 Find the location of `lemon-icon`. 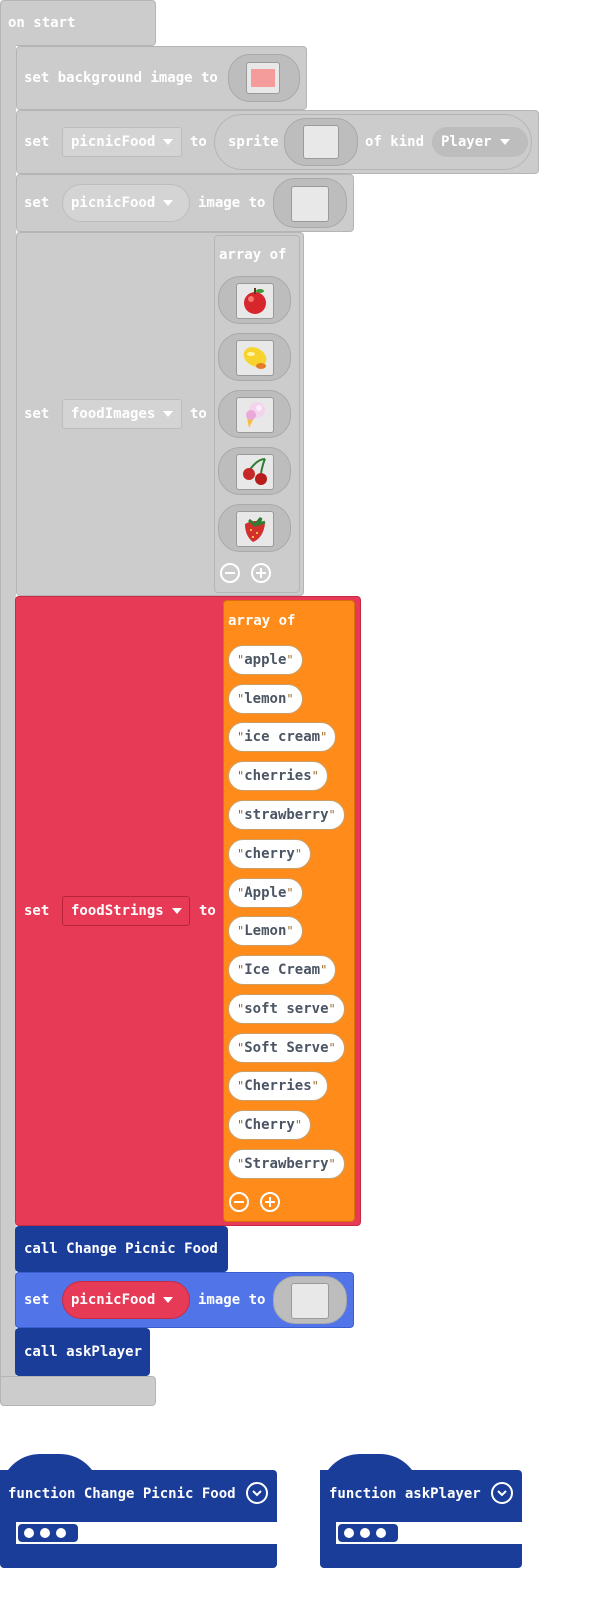

lemon-icon is located at coordinates (255, 358).